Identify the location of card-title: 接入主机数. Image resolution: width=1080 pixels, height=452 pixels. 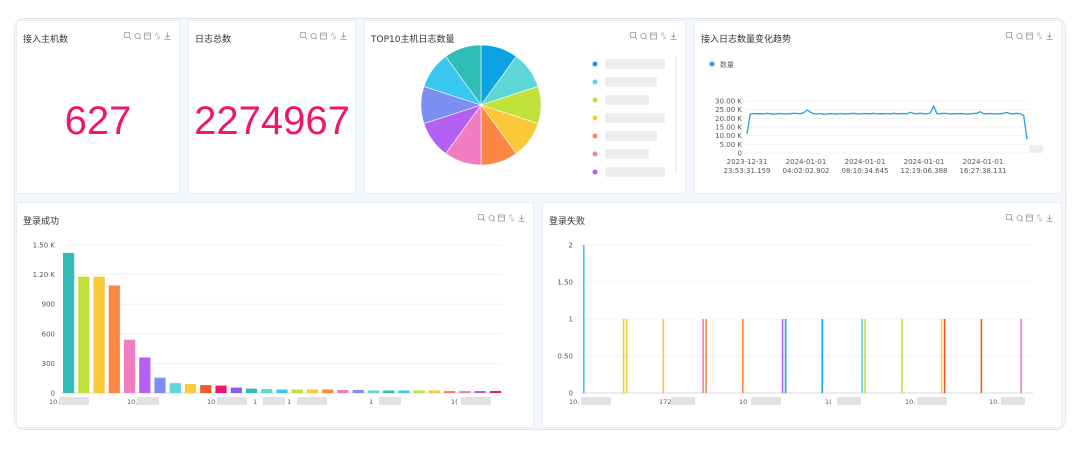
(46, 40).